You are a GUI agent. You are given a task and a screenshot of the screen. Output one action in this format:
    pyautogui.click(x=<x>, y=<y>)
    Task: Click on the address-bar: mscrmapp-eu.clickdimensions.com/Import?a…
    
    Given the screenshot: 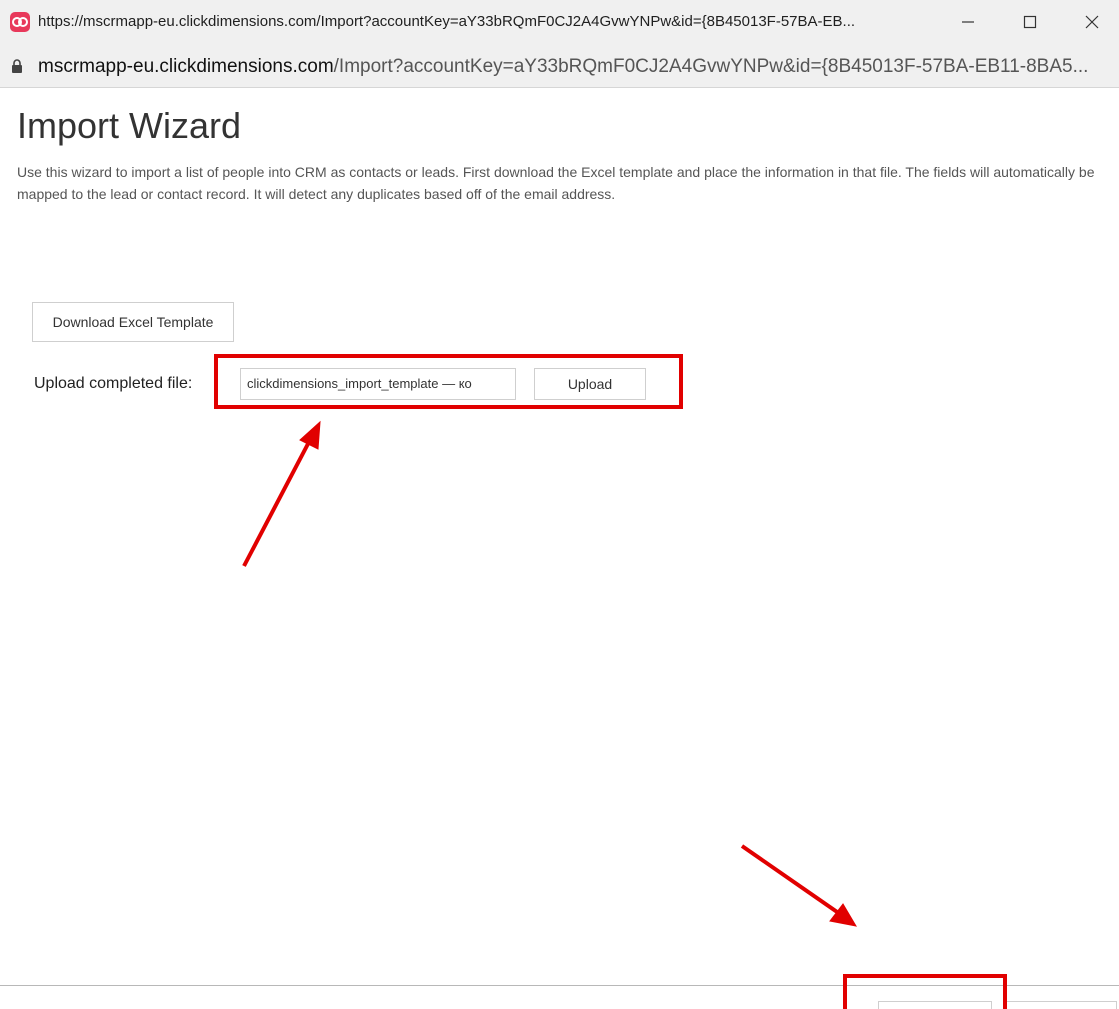 What is the action you would take?
    pyautogui.click(x=559, y=66)
    